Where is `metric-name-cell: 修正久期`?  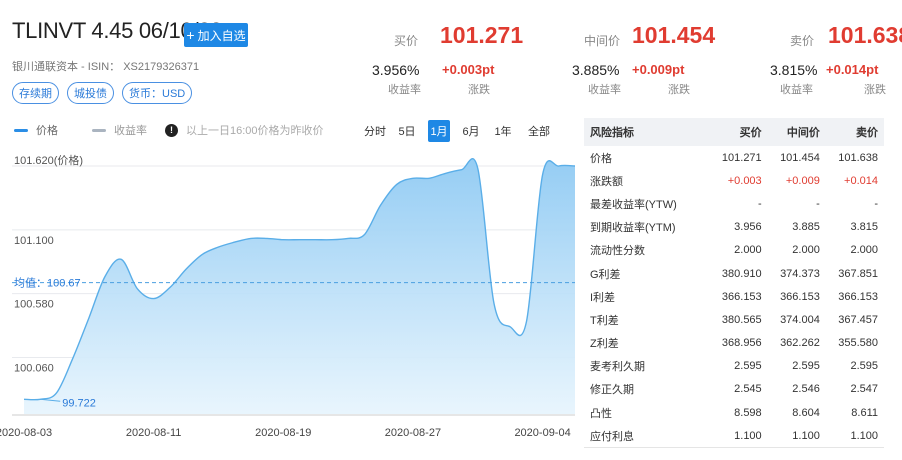 metric-name-cell: 修正久期 is located at coordinates (612, 390).